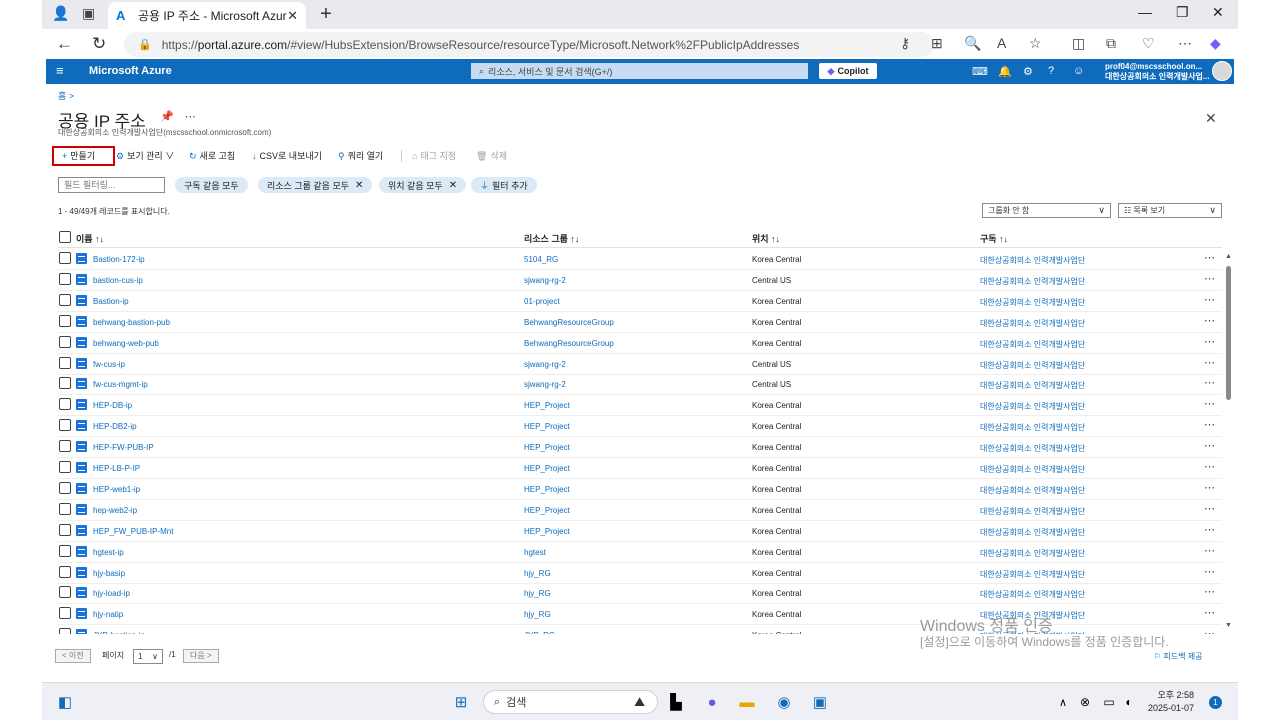  I want to click on column-header-location: 위치 ↑↓, so click(766, 238).